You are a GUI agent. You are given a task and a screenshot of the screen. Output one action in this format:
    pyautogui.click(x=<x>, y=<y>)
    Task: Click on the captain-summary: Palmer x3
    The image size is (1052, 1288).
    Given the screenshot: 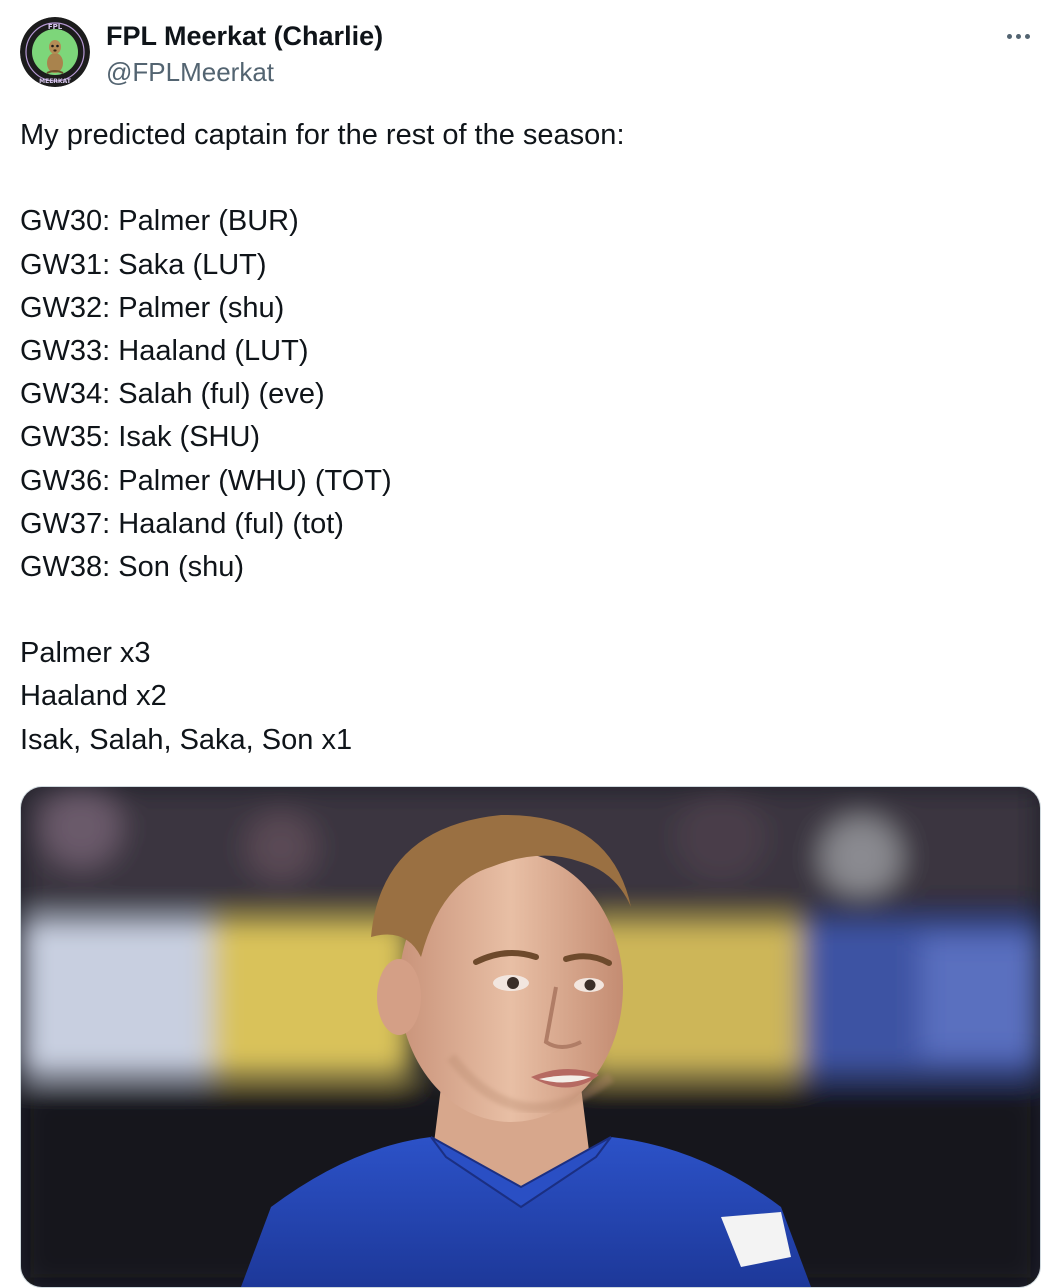 What is the action you would take?
    pyautogui.click(x=85, y=653)
    